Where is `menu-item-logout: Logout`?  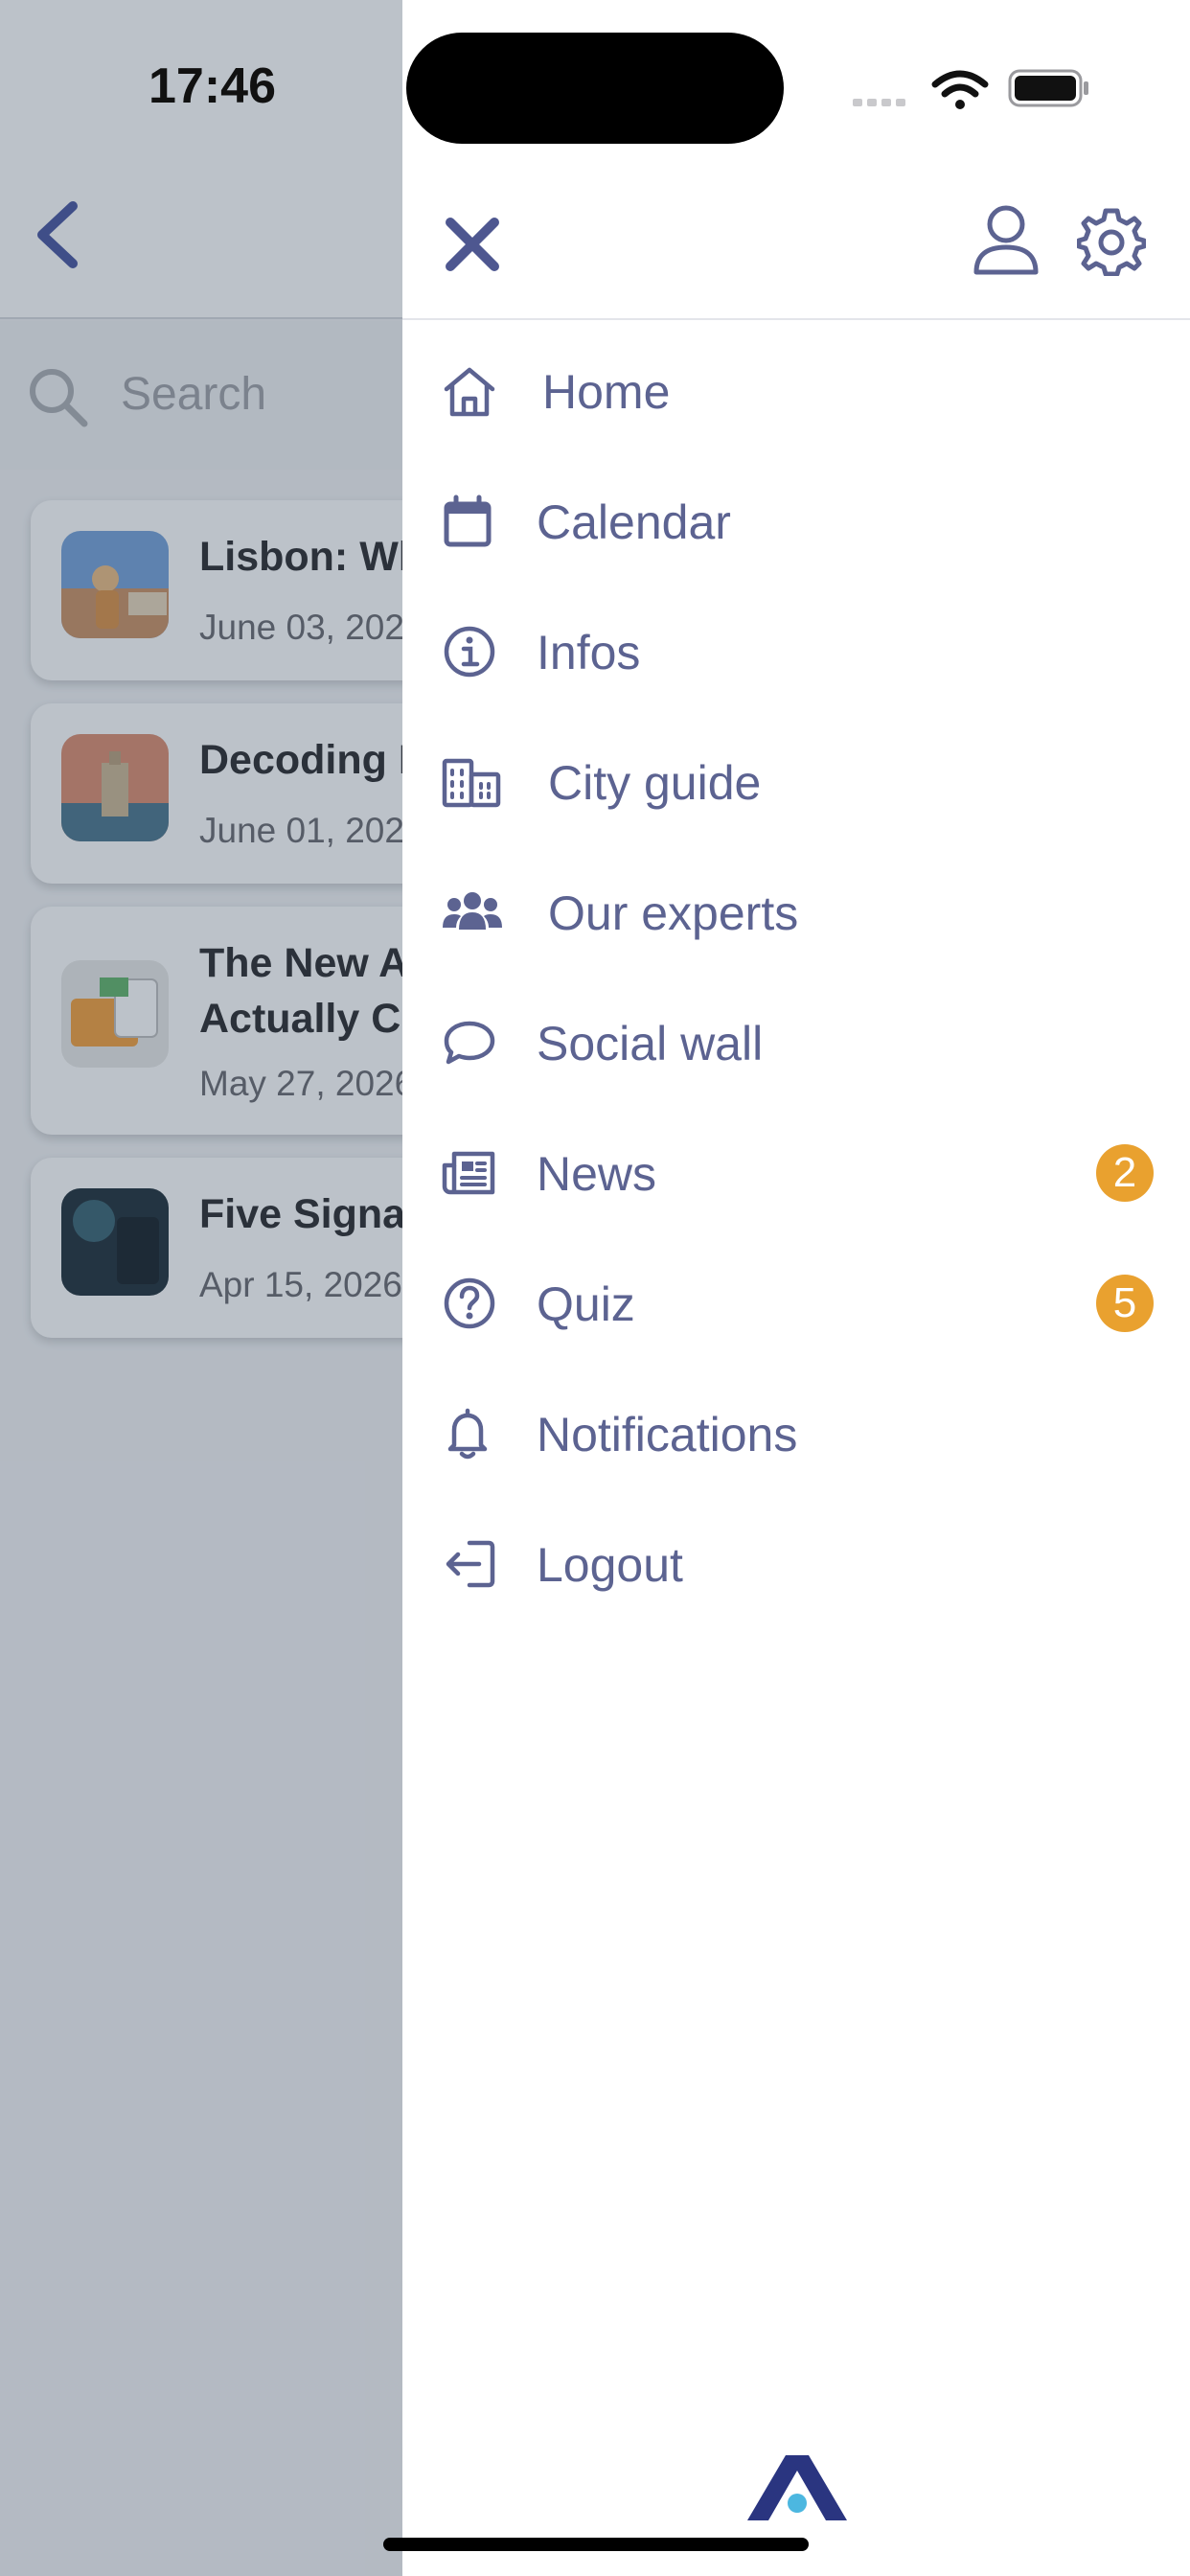
menu-item-logout: Logout is located at coordinates (796, 1564).